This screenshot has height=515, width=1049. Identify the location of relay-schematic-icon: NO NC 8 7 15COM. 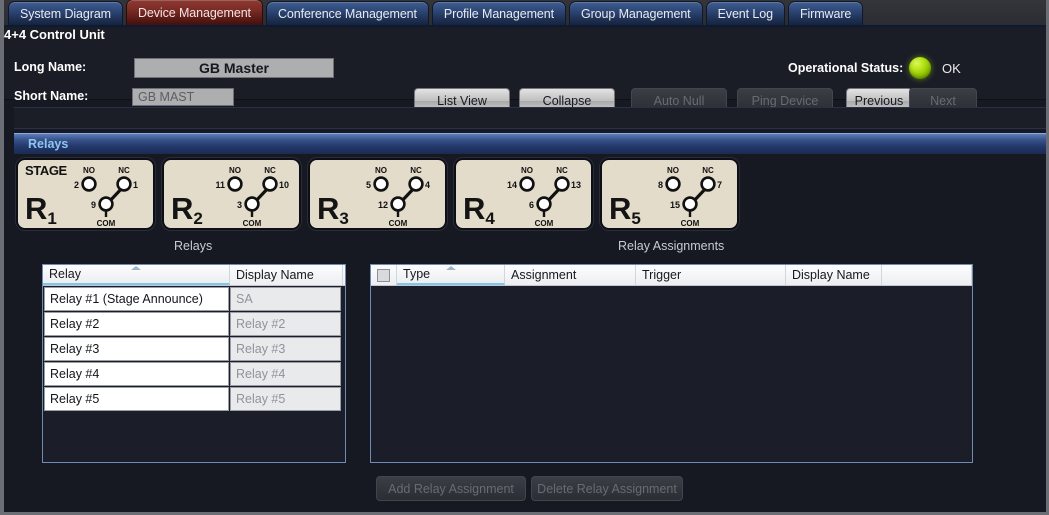
(690, 197).